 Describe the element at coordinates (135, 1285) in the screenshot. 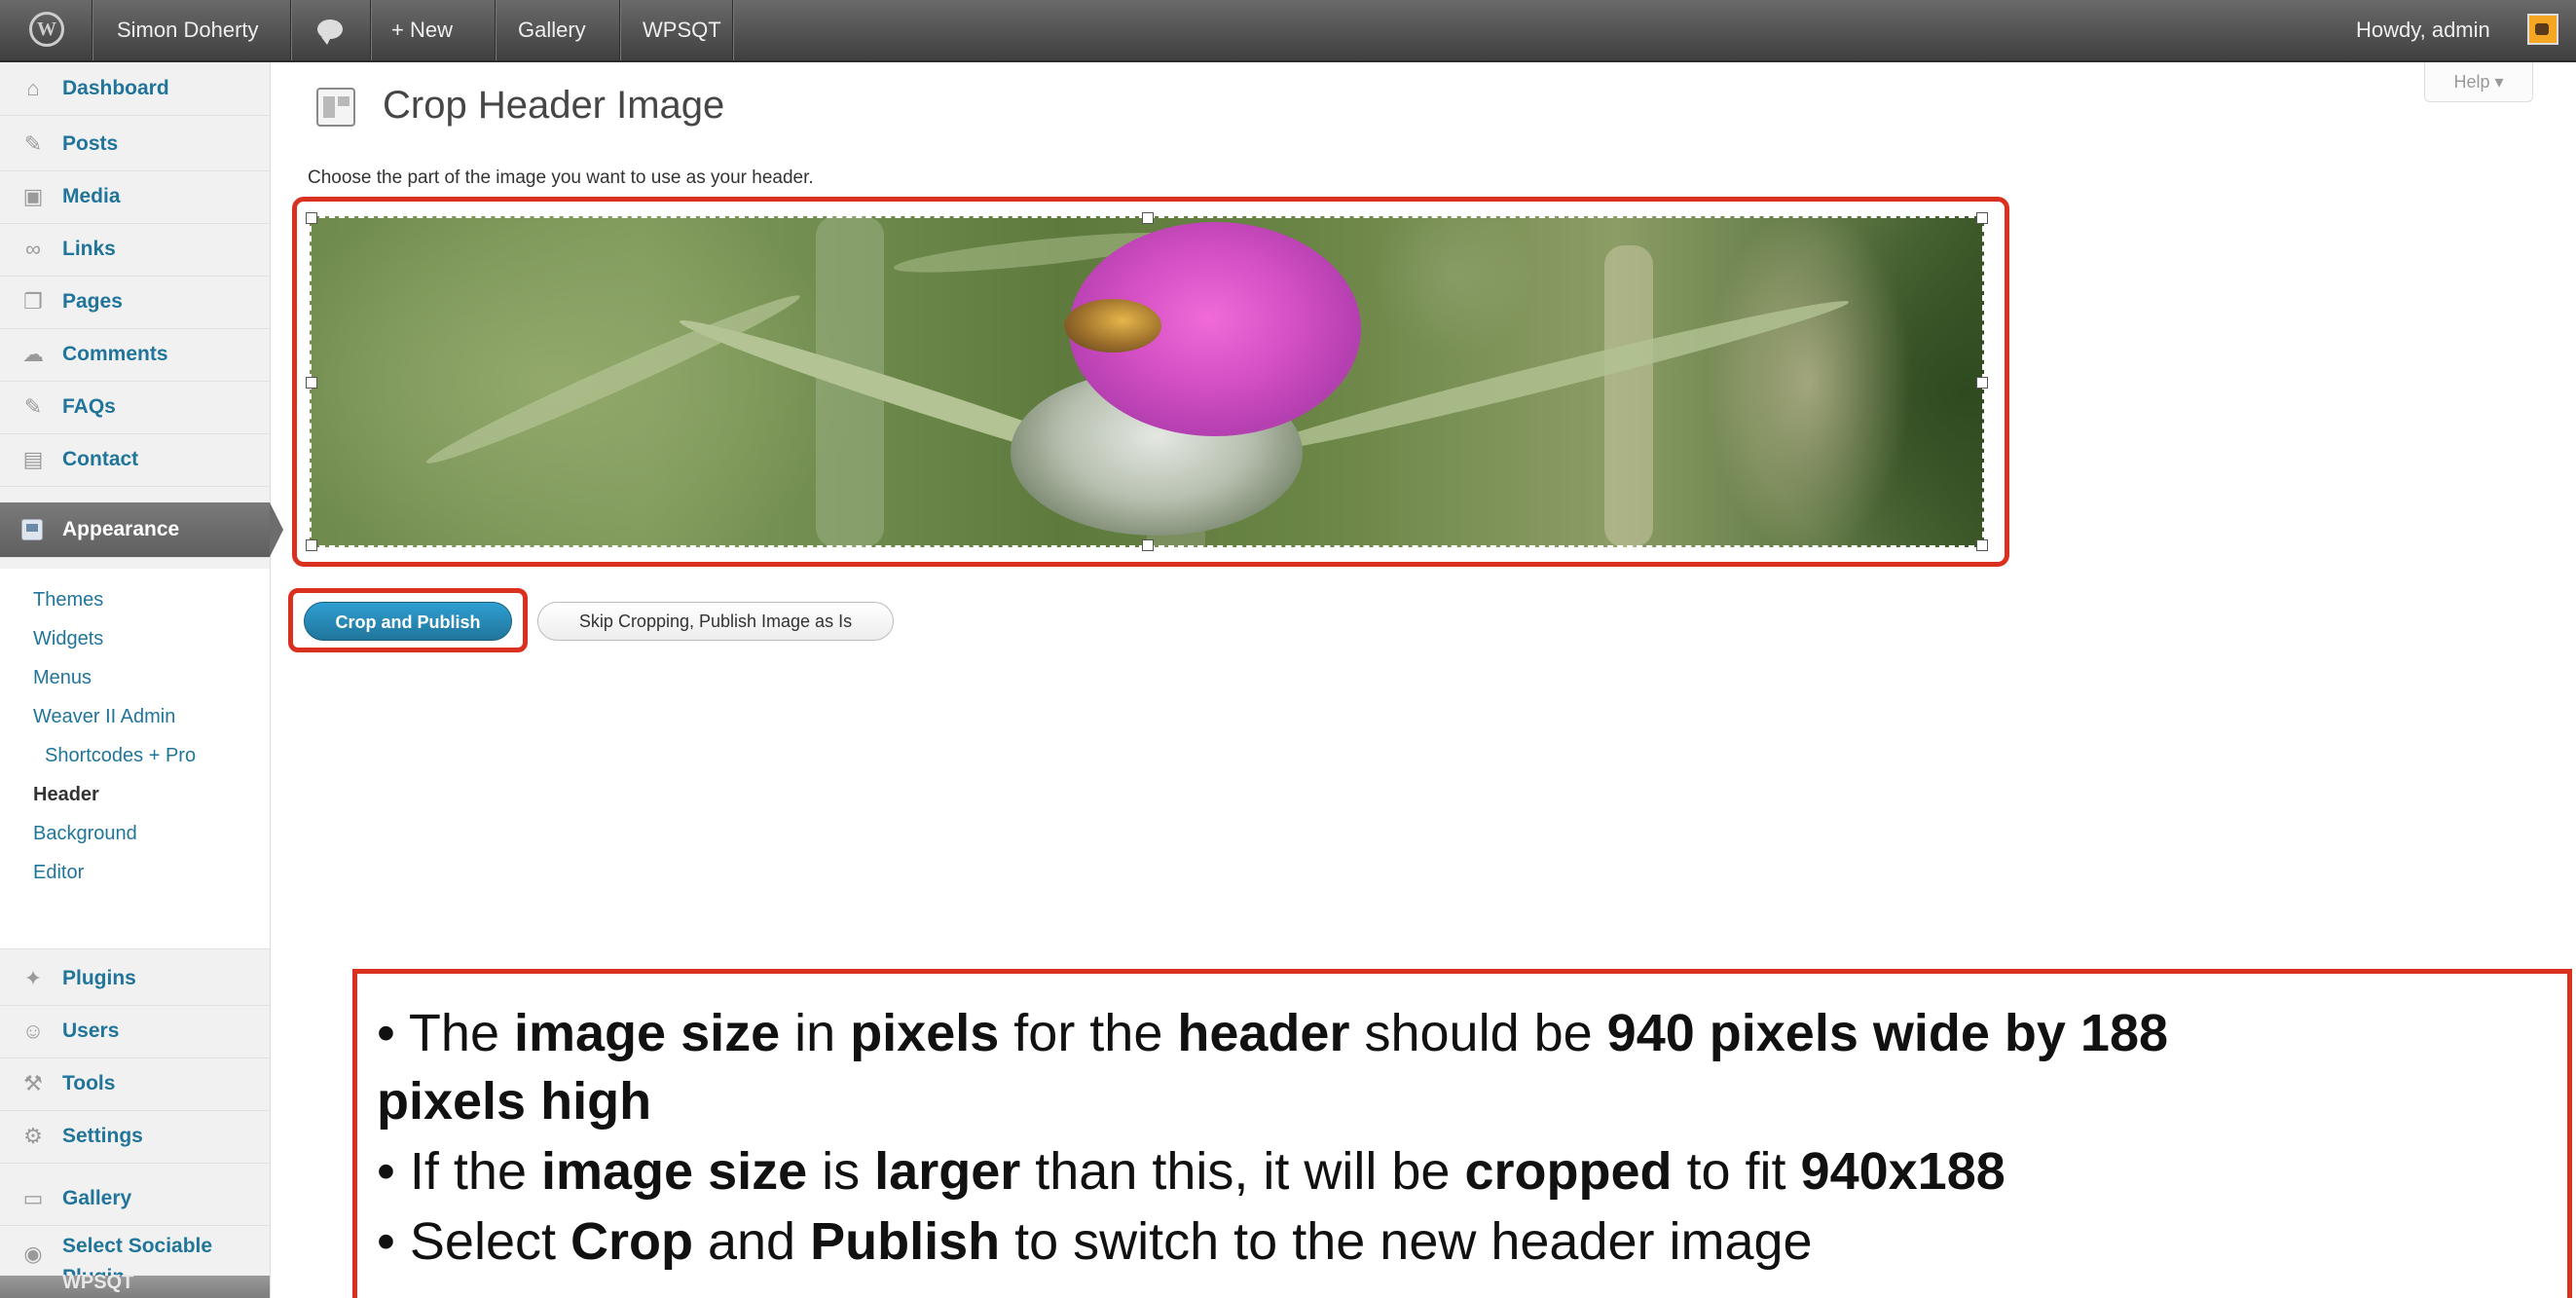

I see `sidebar-item-wpsqt: WPSQT` at that location.